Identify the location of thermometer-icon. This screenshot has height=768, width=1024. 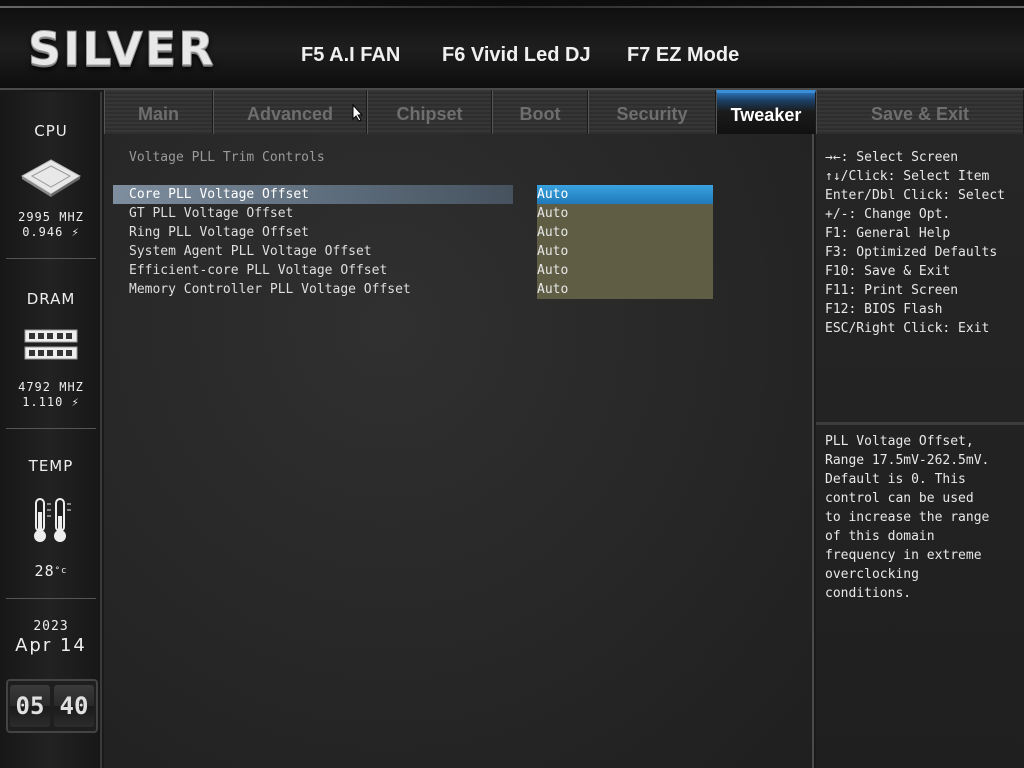
(51, 520).